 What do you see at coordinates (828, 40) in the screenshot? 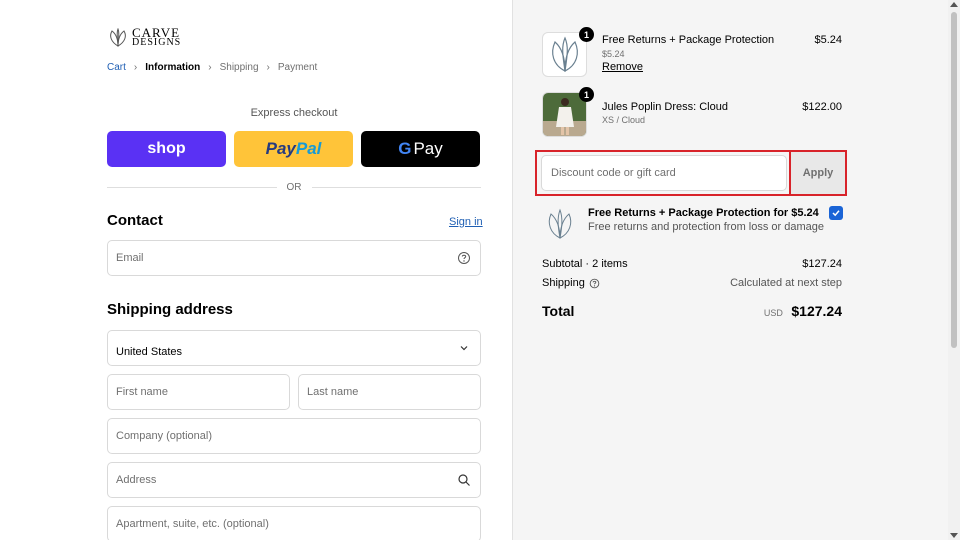
I see `cart-item-price: $5.24` at bounding box center [828, 40].